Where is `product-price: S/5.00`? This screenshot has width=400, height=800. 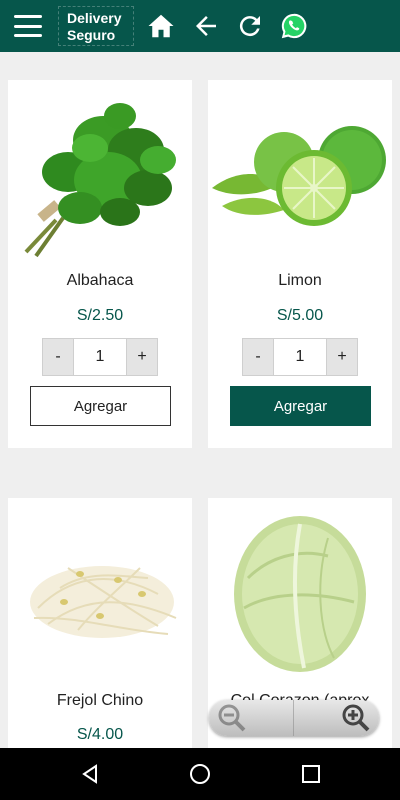
product-price: S/5.00 is located at coordinates (300, 315).